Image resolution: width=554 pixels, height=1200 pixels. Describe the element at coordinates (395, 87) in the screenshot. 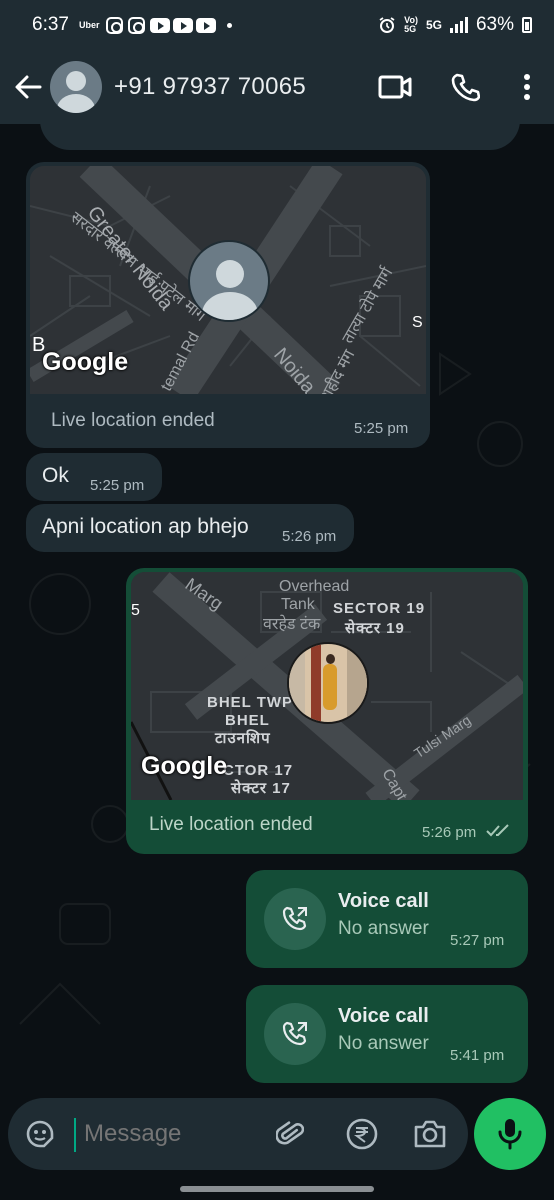

I see `video-call-icon` at that location.